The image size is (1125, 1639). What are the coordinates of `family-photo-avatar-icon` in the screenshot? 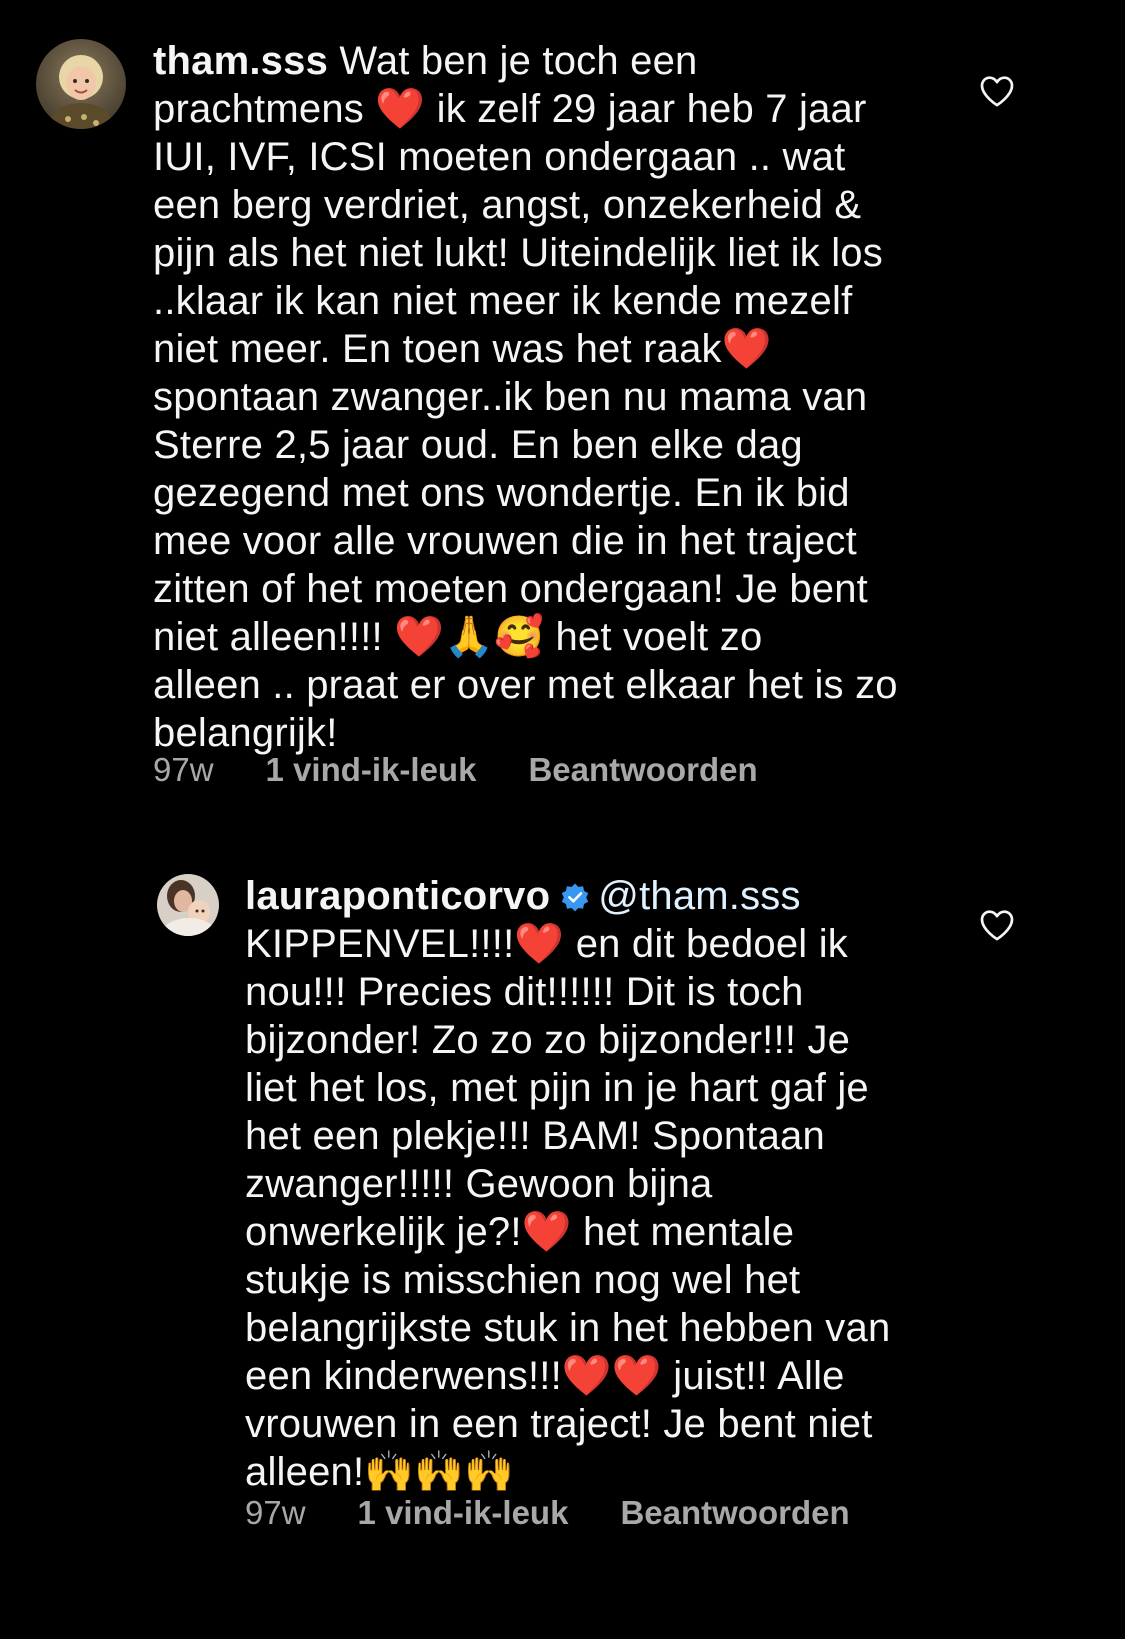 It's located at (188, 905).